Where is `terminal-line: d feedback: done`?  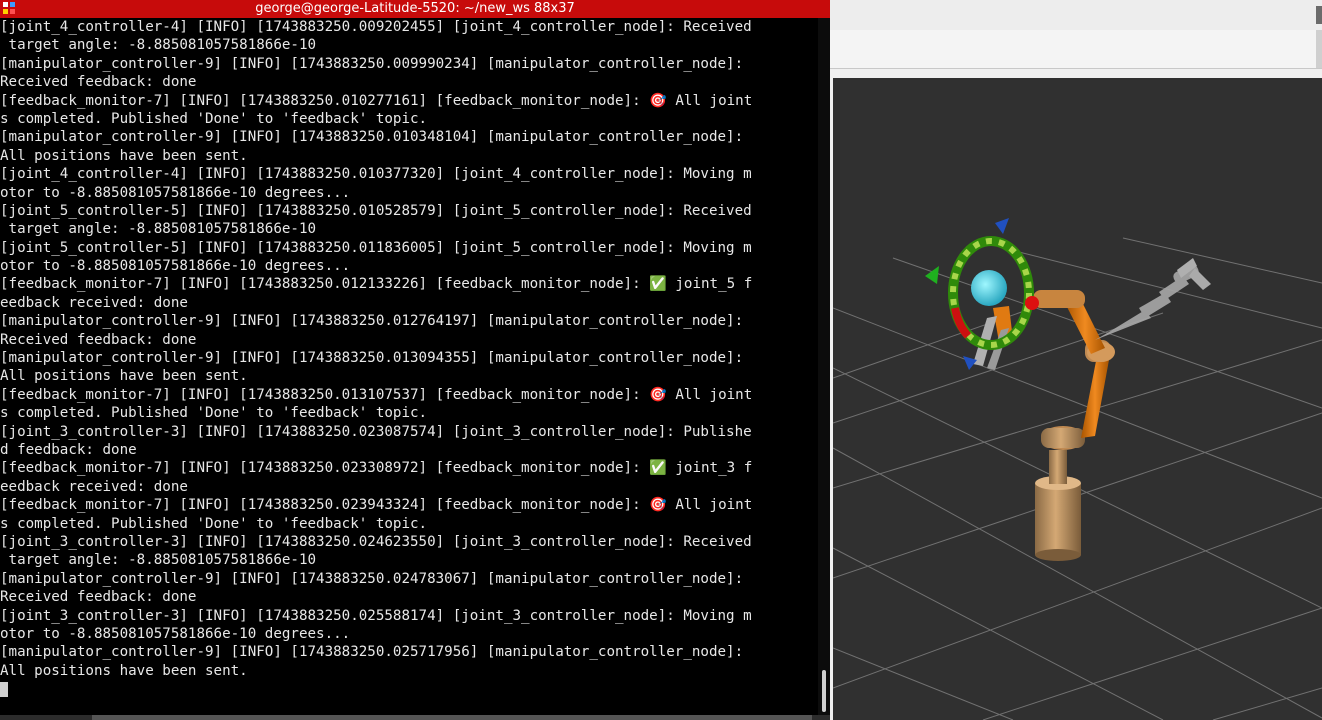
terminal-line: d feedback: done is located at coordinates (68, 449).